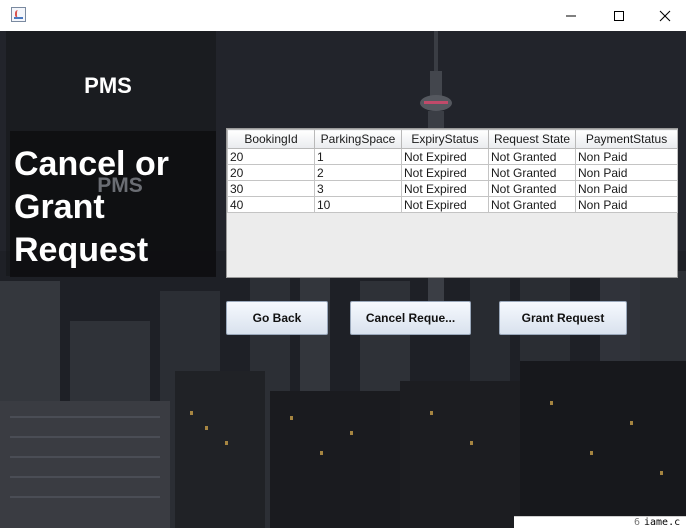 The width and height of the screenshot is (686, 529). I want to click on go-back-button: Go Back, so click(277, 318).